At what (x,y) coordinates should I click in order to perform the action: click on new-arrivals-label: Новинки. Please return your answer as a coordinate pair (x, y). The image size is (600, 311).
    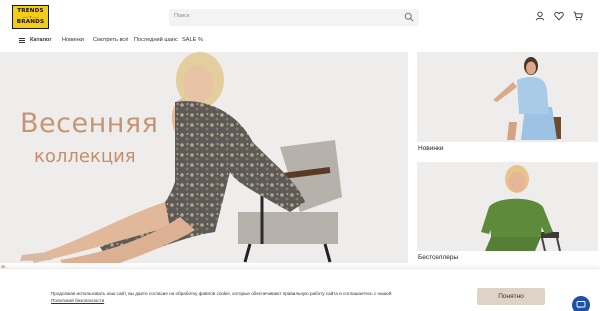
    Looking at the image, I should click on (430, 148).